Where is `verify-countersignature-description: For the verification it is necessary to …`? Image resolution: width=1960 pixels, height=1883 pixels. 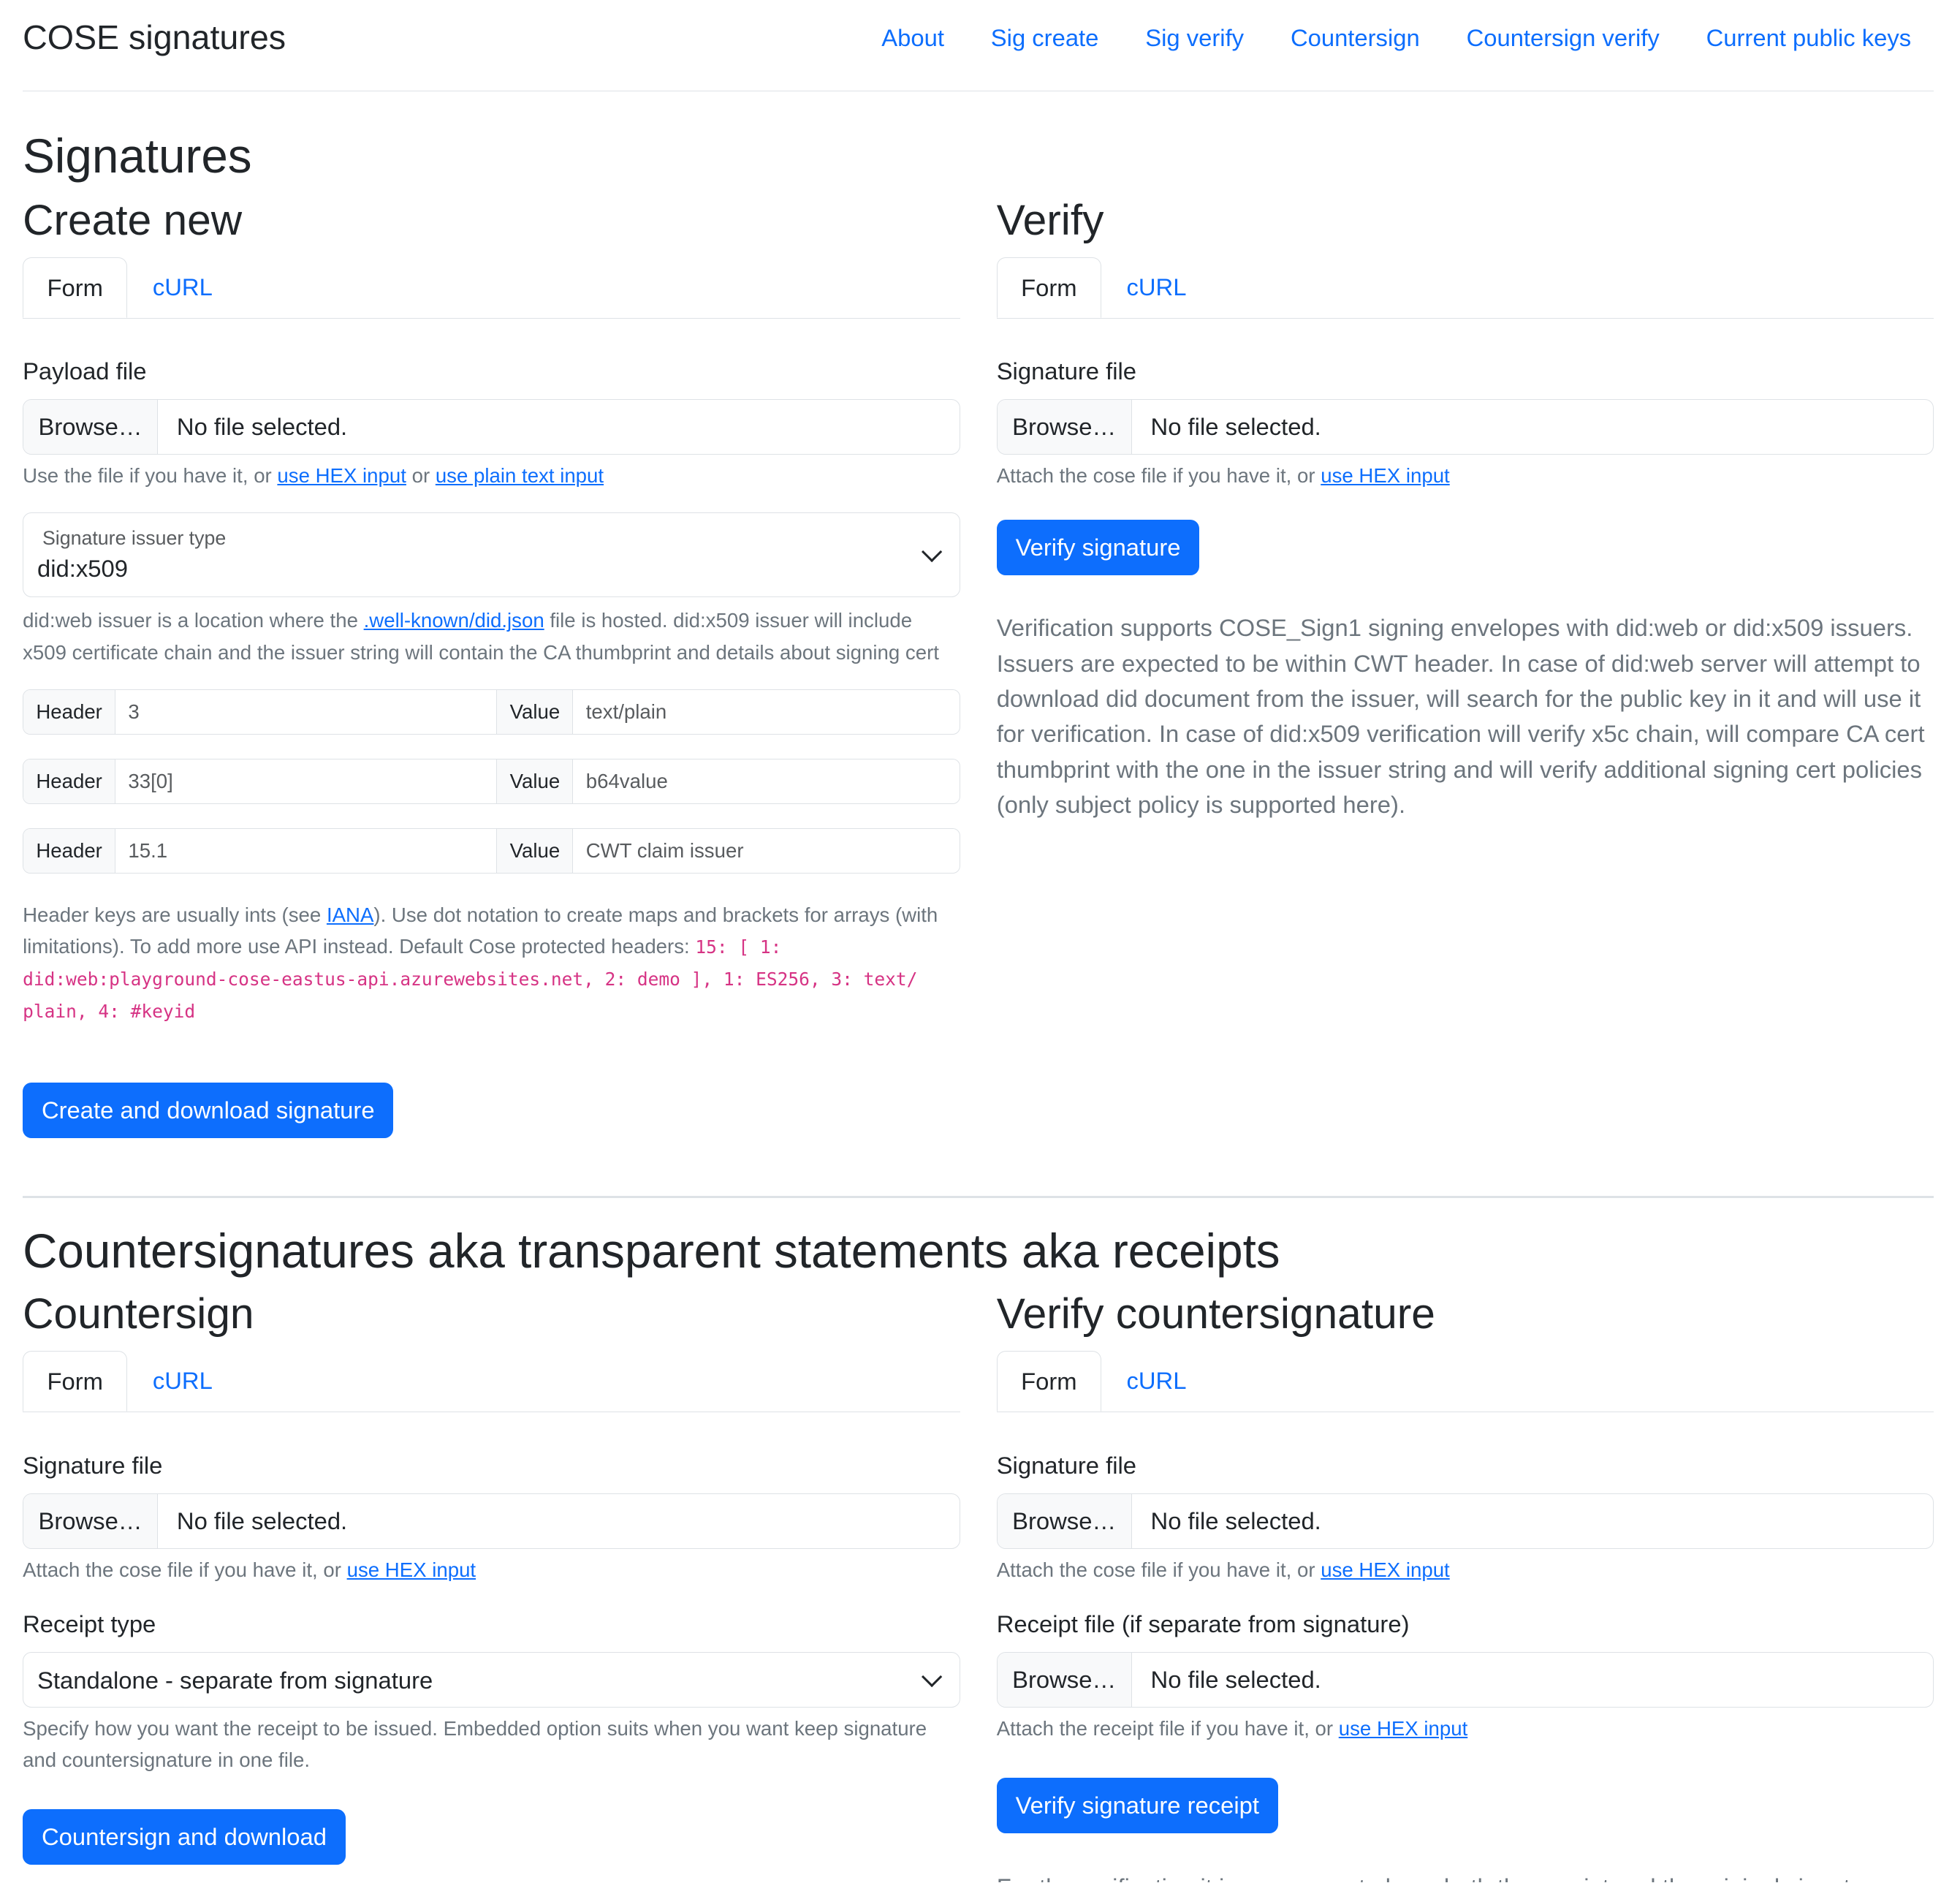
verify-countersignature-description: For the verification it is necessary to … is located at coordinates (1467, 1876).